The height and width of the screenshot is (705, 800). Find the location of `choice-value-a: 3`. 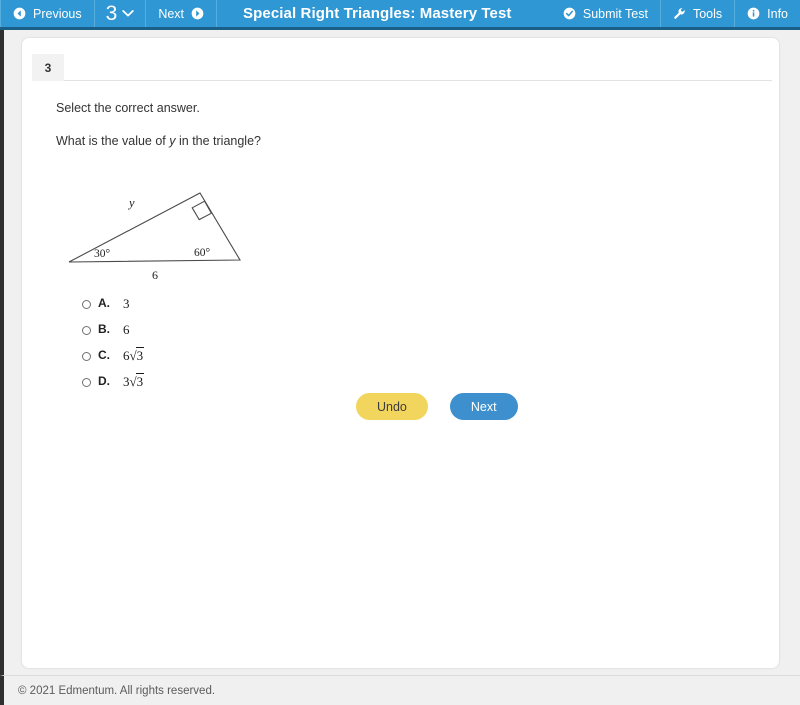

choice-value-a: 3 is located at coordinates (126, 304).